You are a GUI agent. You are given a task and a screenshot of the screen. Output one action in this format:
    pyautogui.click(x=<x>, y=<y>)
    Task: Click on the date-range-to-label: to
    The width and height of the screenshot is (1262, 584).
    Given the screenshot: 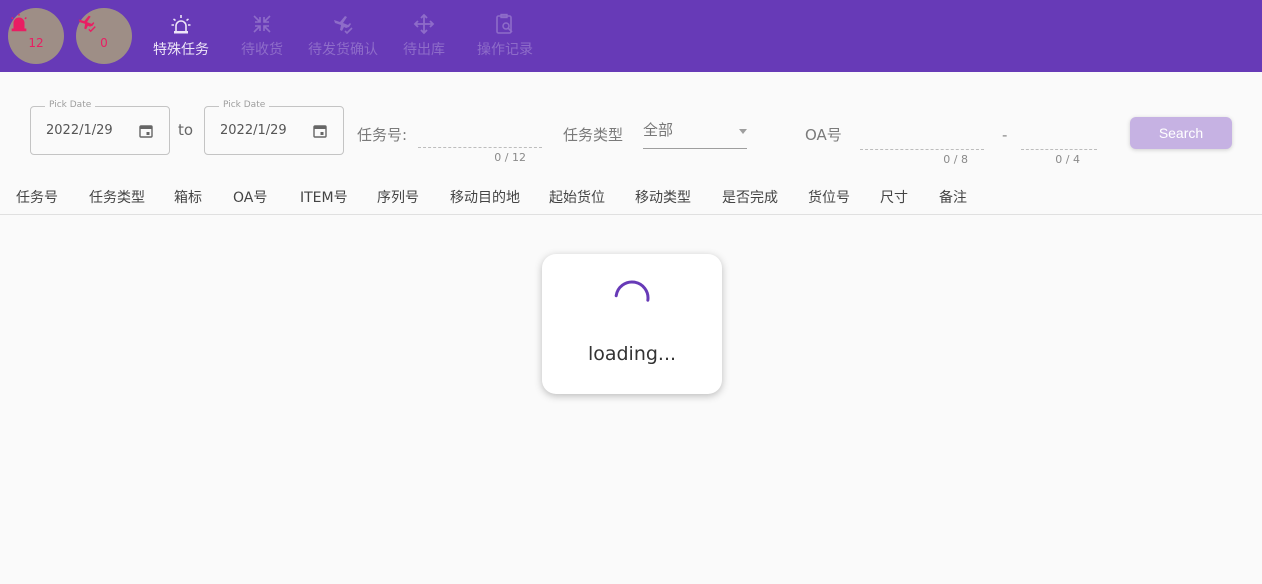 What is the action you would take?
    pyautogui.click(x=186, y=130)
    